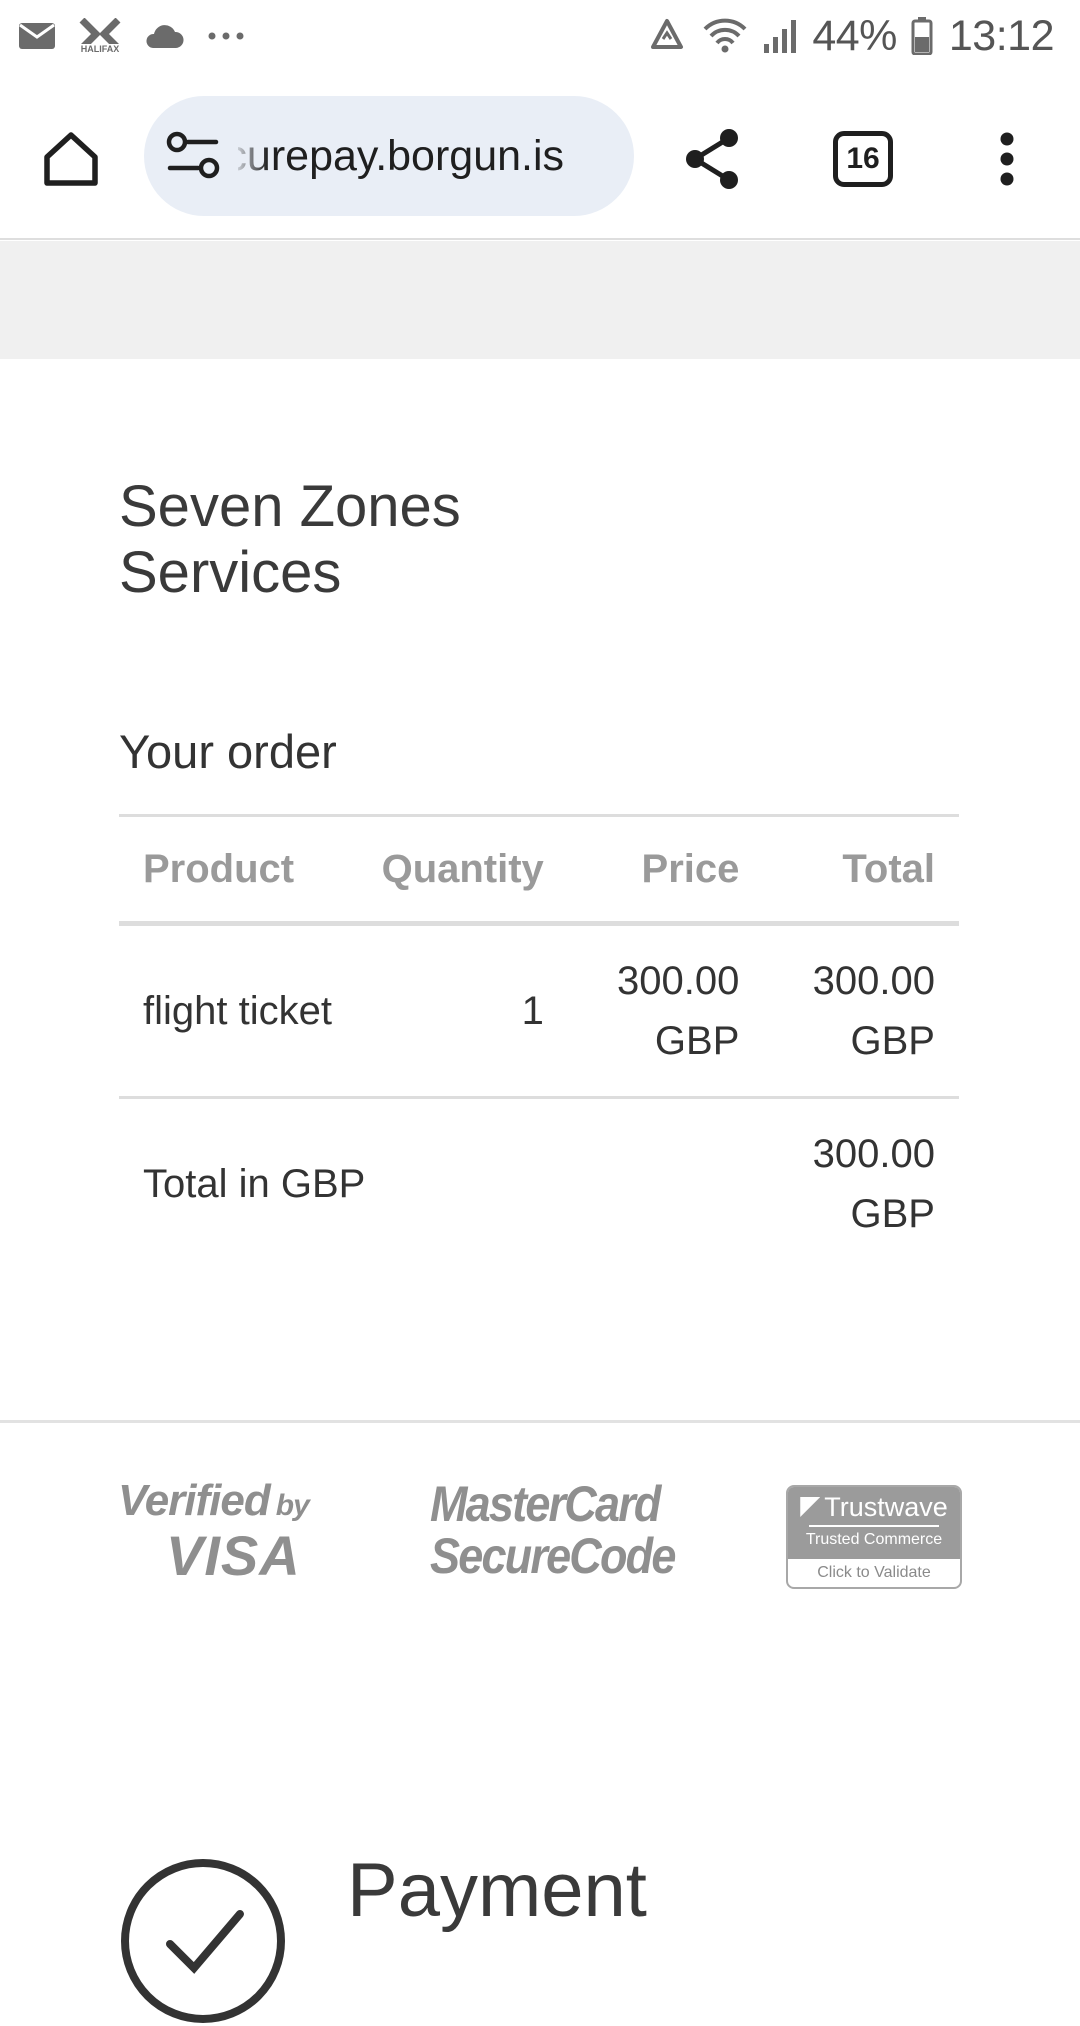 The image size is (1080, 2026). What do you see at coordinates (678, 1011) in the screenshot?
I see `cell-price: 300.00 GBP` at bounding box center [678, 1011].